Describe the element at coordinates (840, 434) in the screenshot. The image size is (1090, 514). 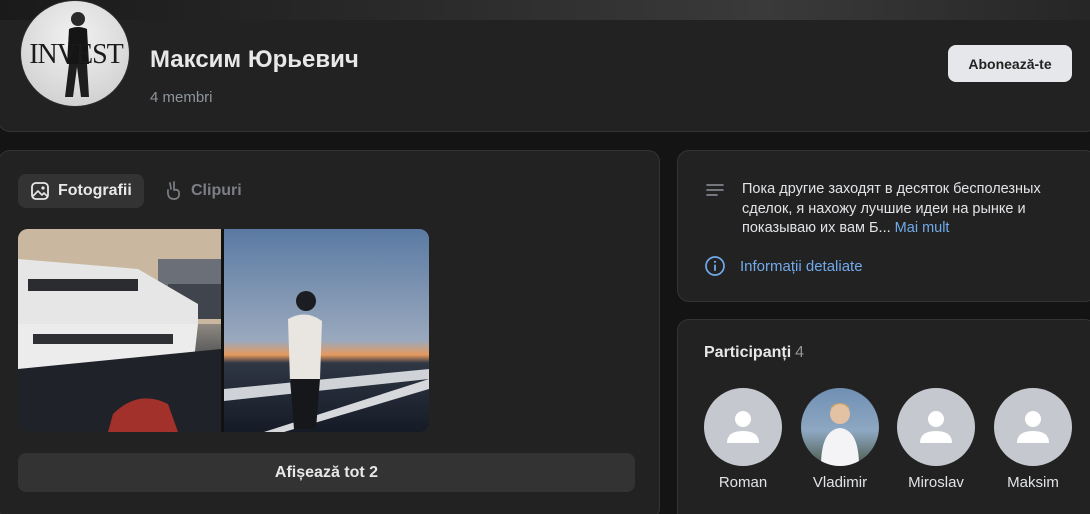
I see `user-photo` at that location.